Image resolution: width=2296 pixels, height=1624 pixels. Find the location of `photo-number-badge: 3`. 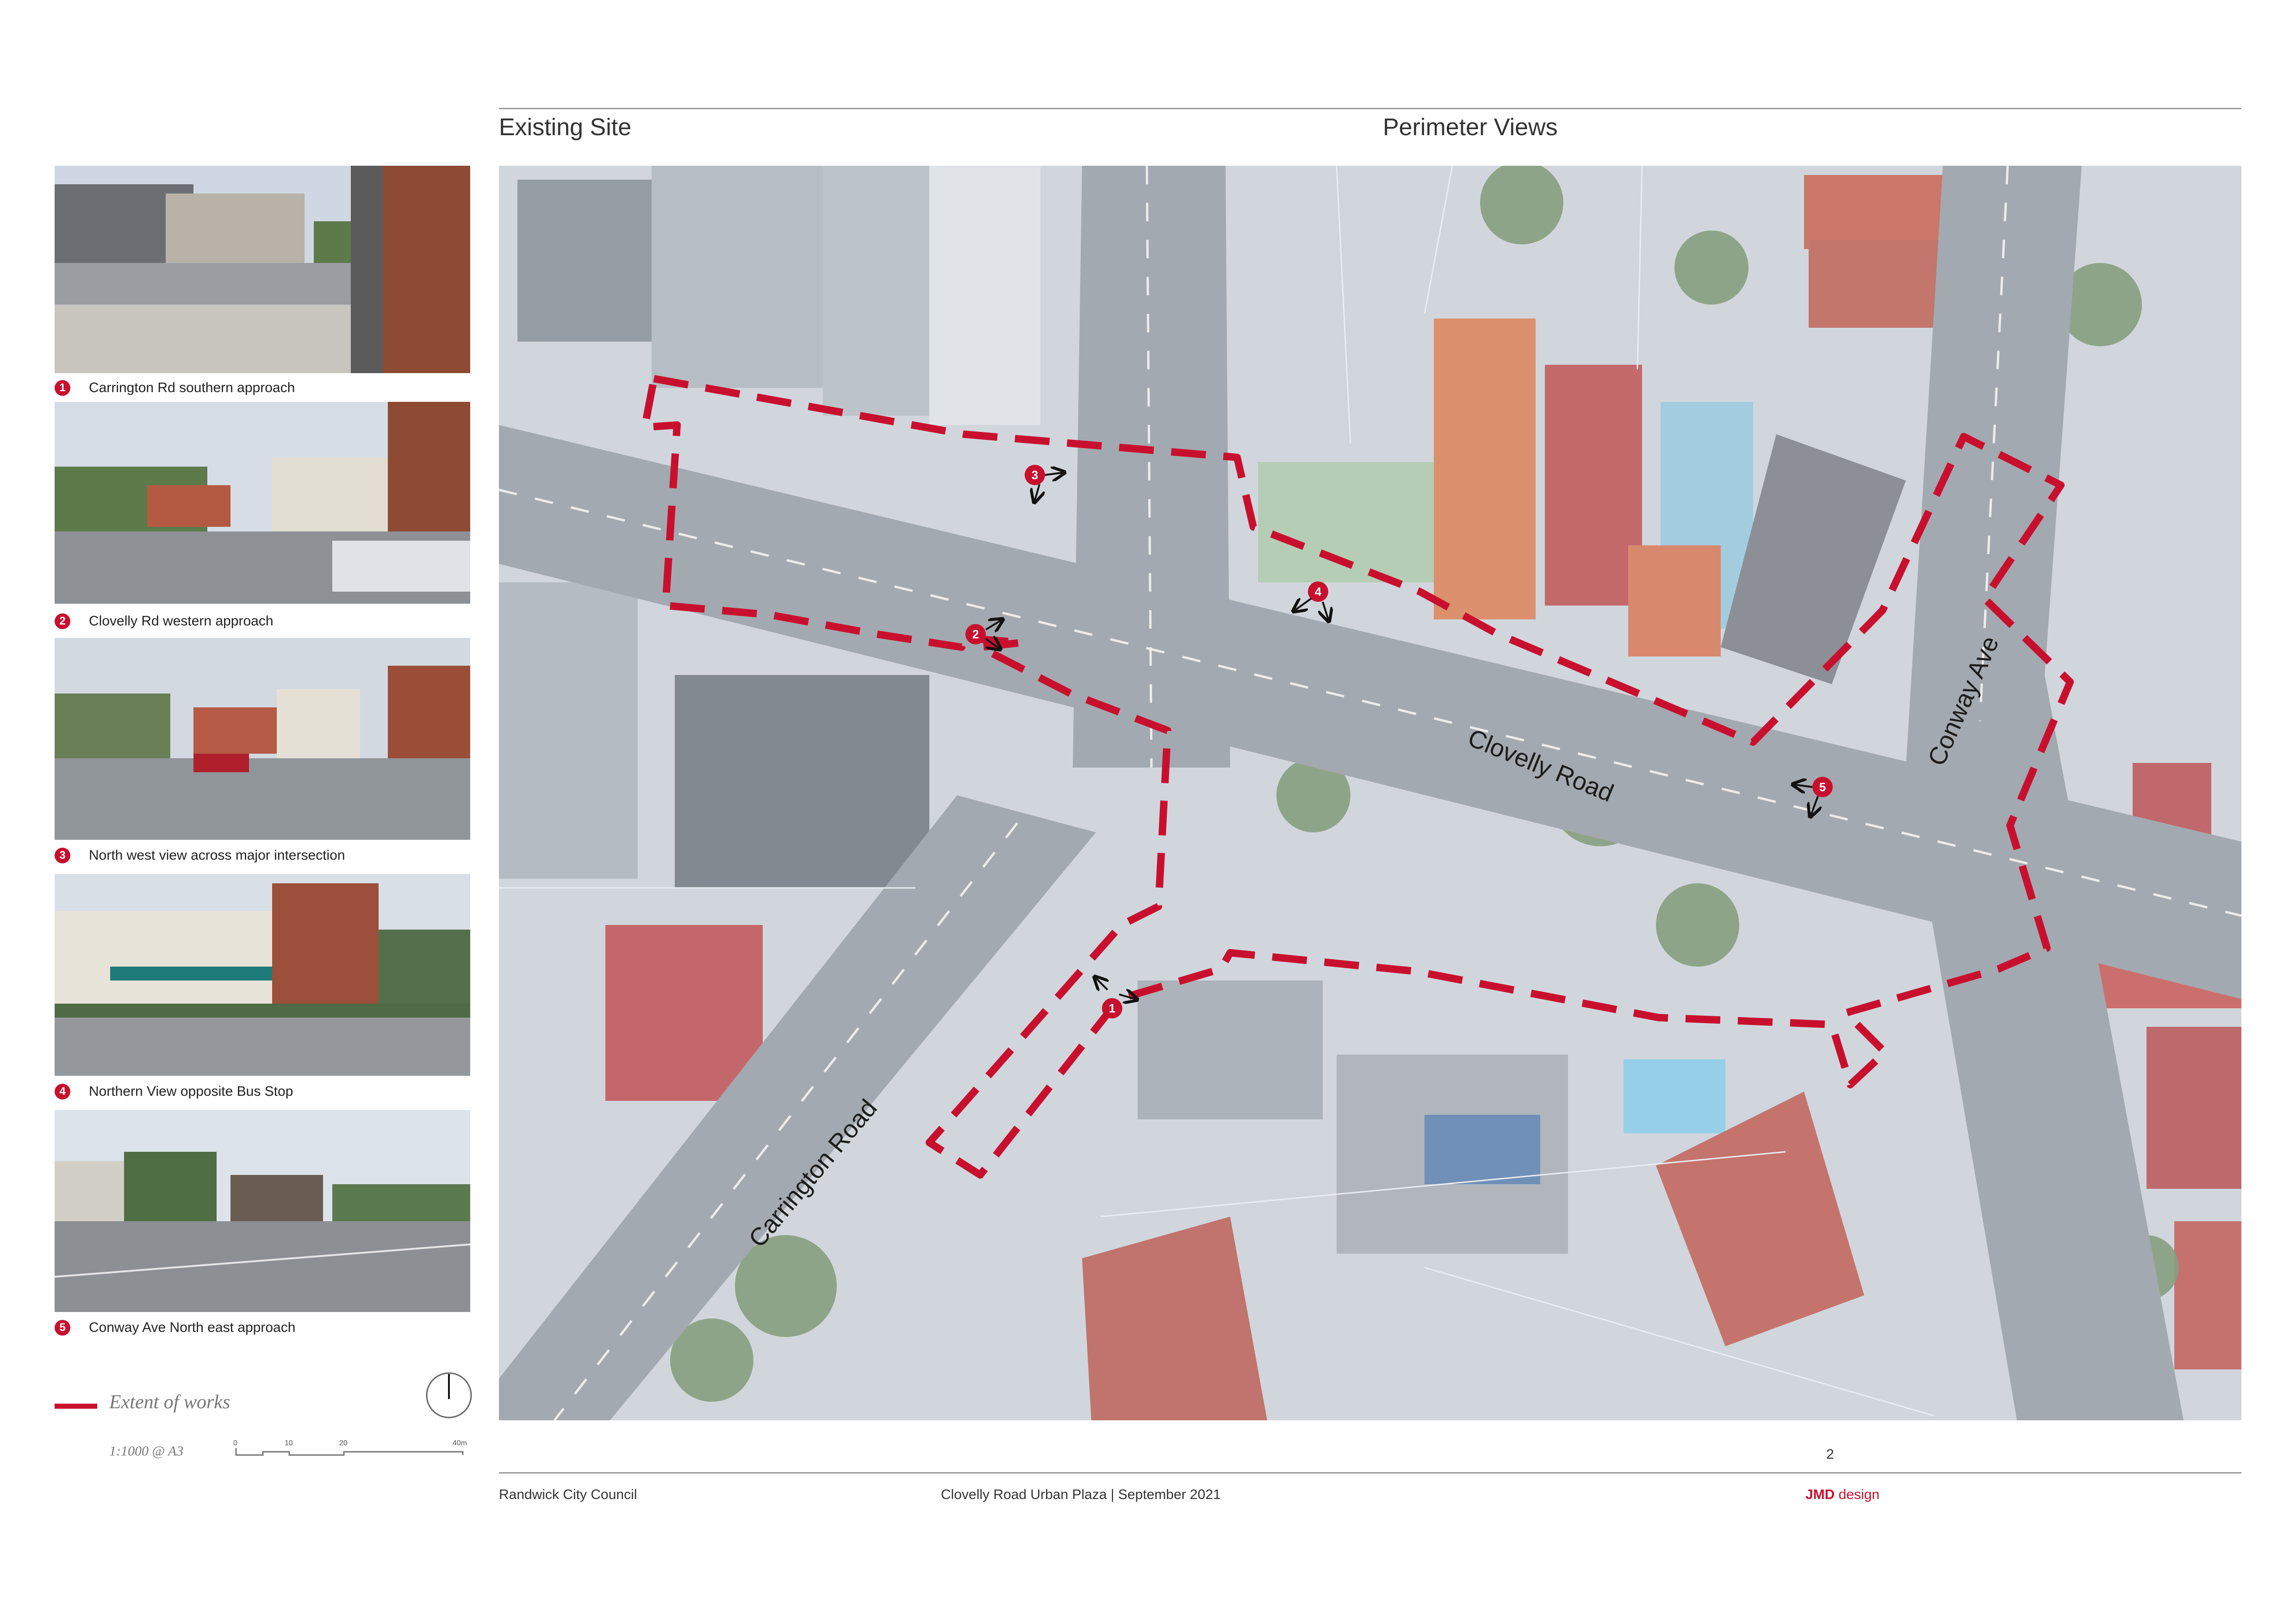

photo-number-badge: 3 is located at coordinates (63, 855).